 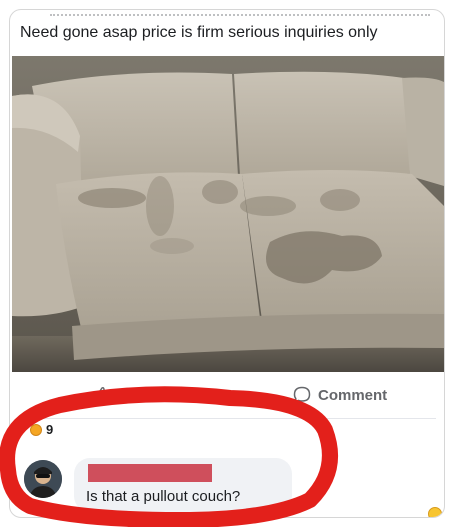 I want to click on like-button: Like, so click(x=120, y=395).